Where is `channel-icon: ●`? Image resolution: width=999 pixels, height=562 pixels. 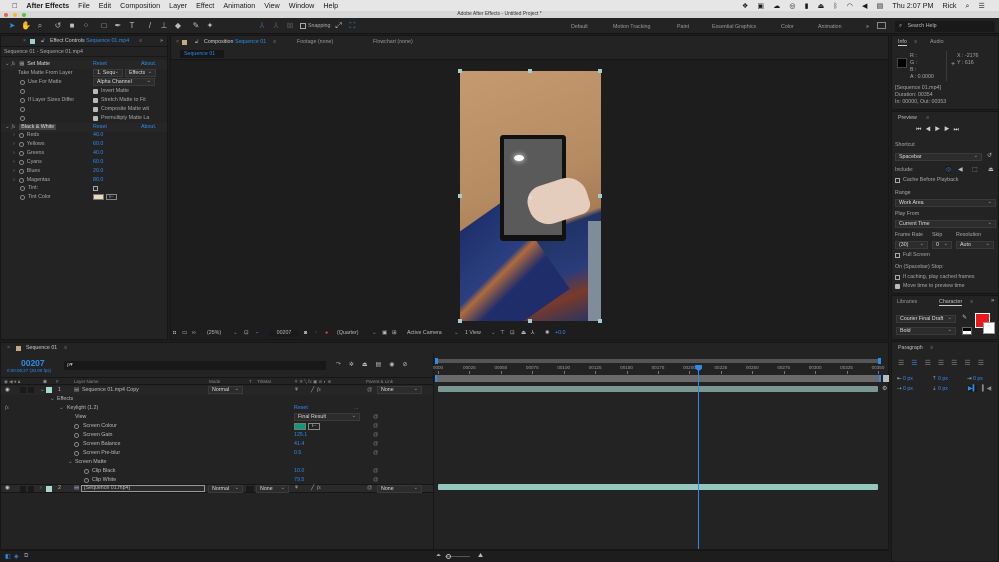 channel-icon: ● is located at coordinates (326, 333).